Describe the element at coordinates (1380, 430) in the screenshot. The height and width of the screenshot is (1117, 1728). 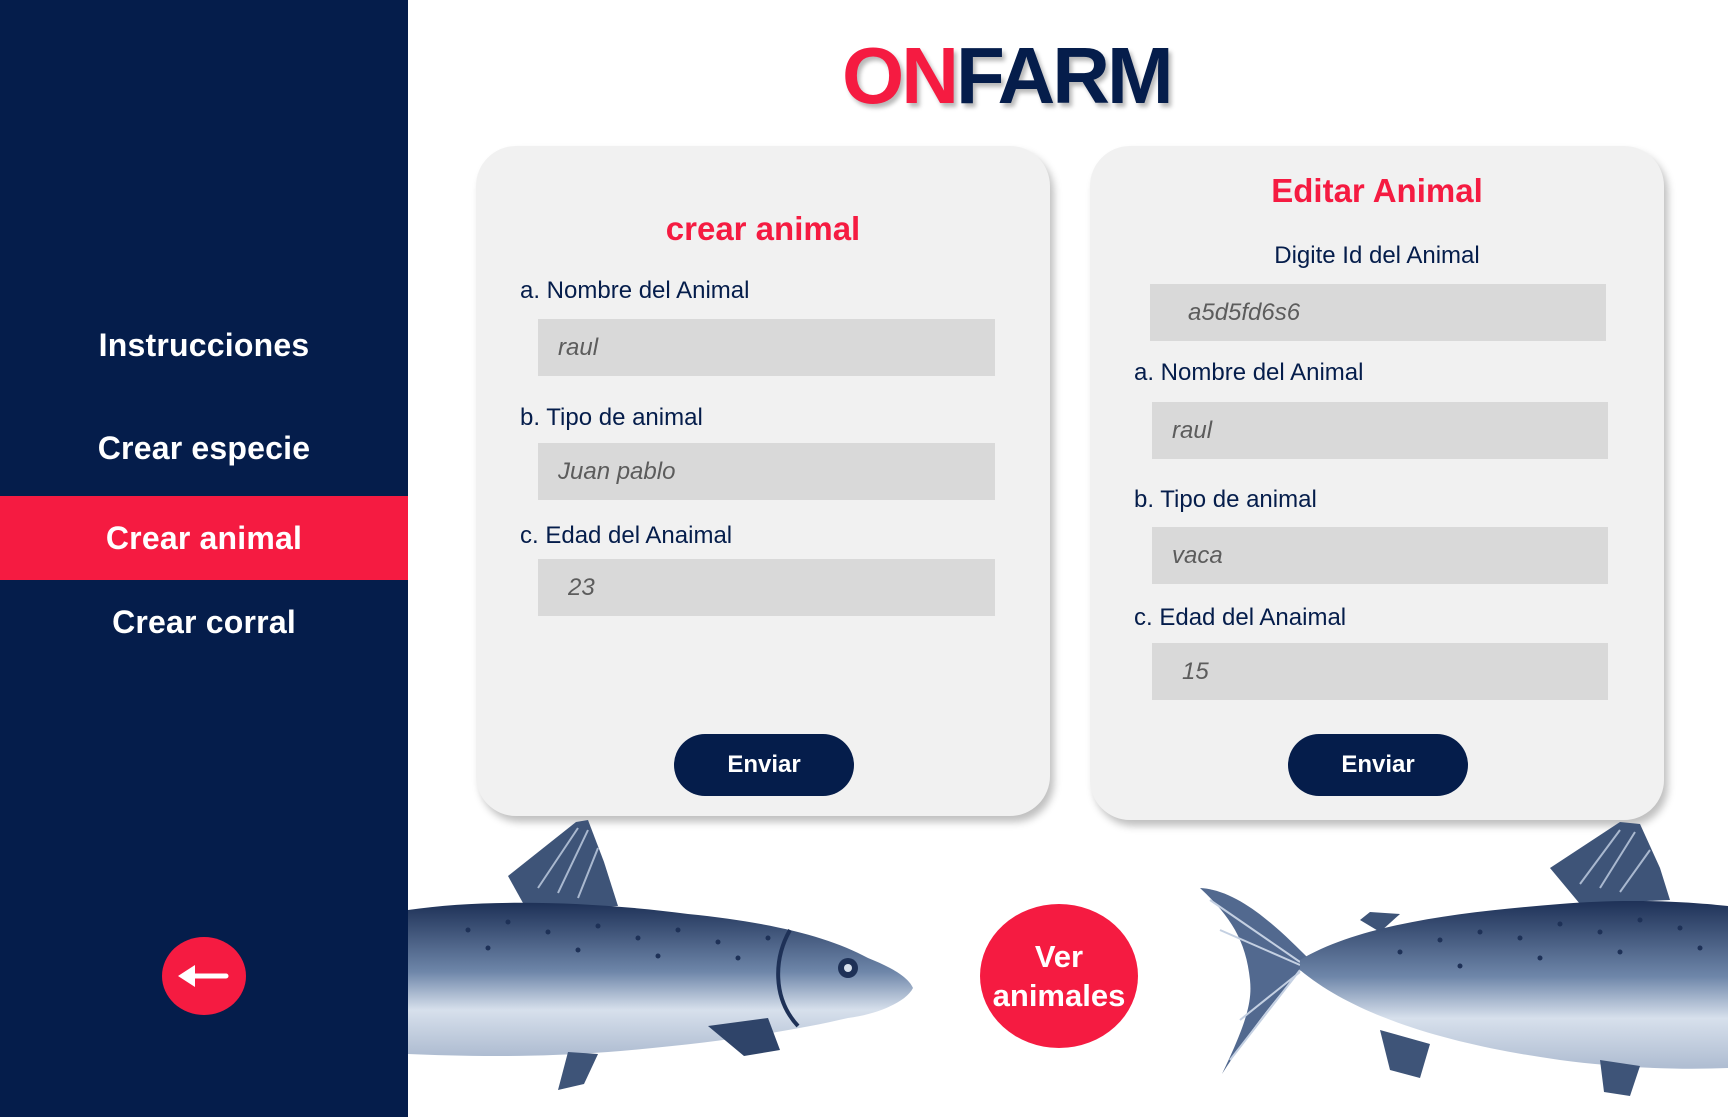
I see `edit-name-input` at that location.